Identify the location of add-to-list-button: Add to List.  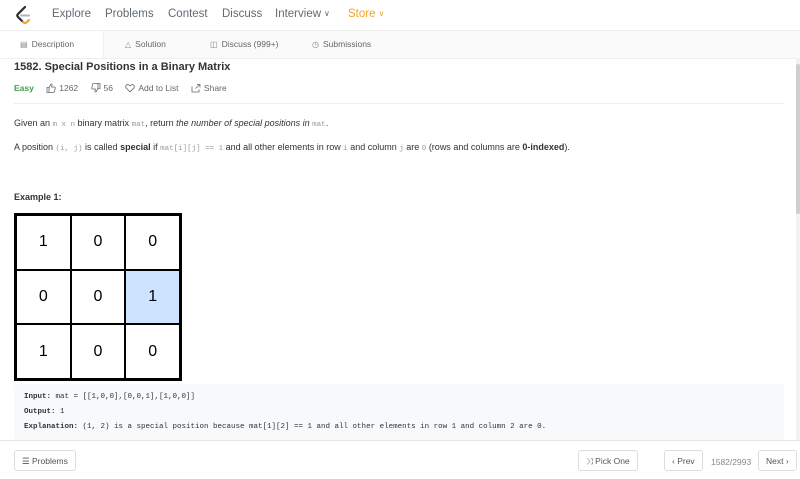
(152, 88).